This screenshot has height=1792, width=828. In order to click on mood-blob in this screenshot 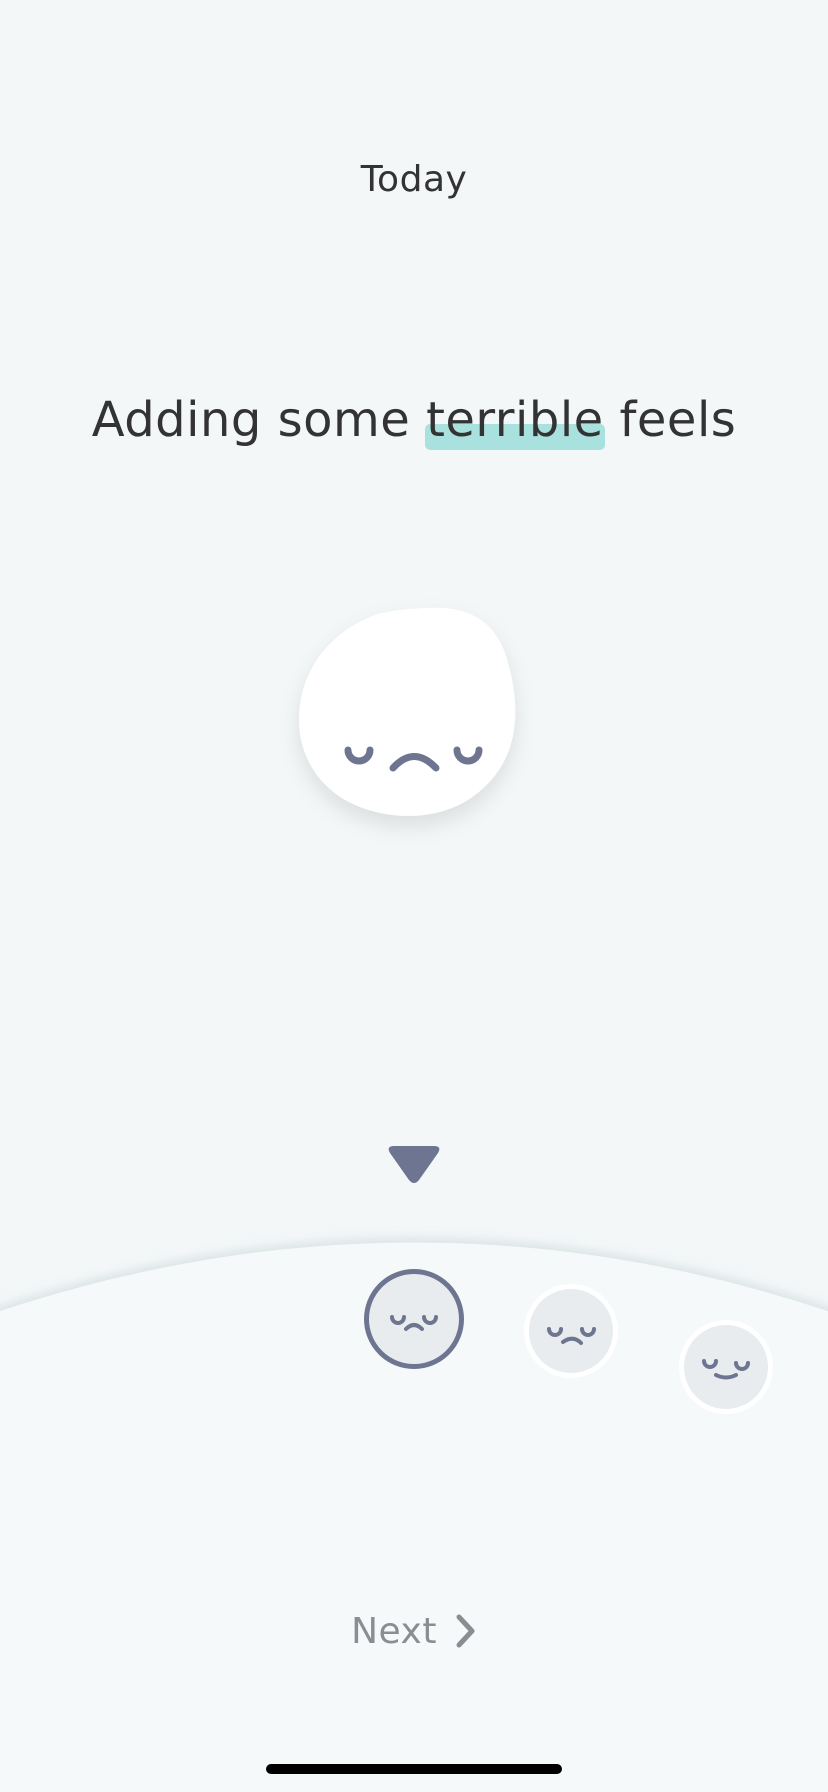, I will do `click(415, 716)`.